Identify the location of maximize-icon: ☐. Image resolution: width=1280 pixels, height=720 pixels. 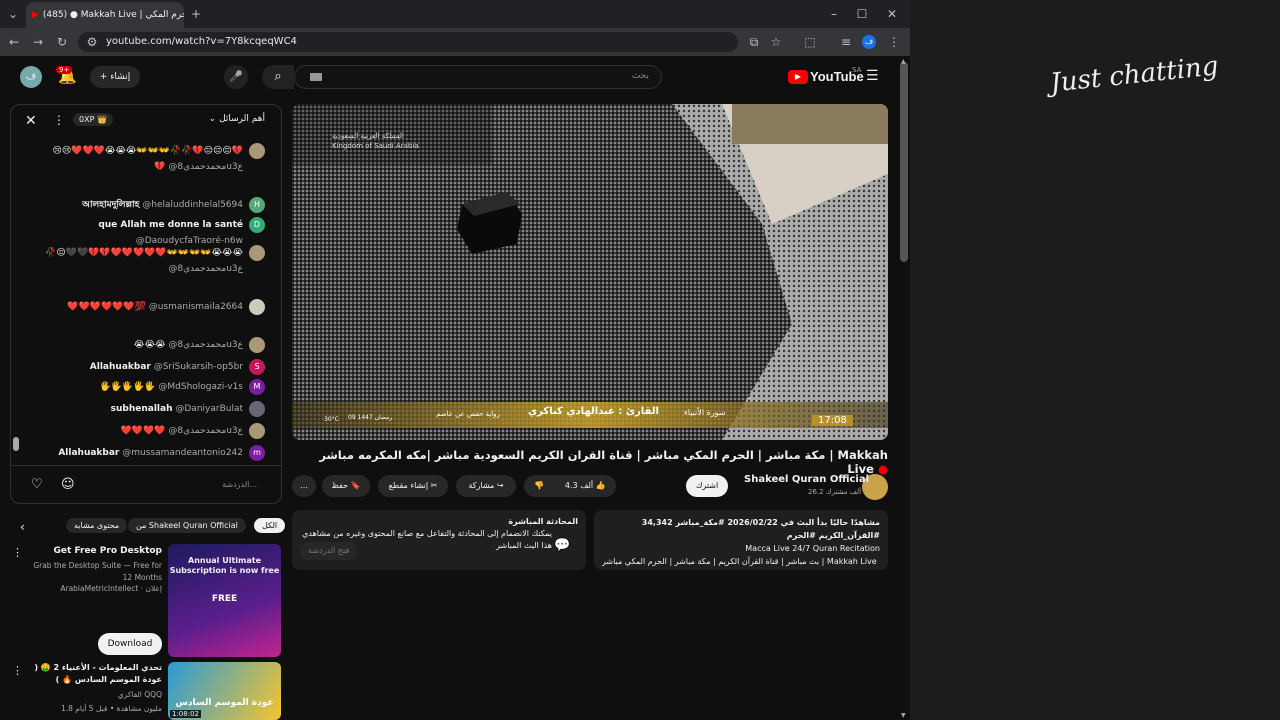
(862, 14).